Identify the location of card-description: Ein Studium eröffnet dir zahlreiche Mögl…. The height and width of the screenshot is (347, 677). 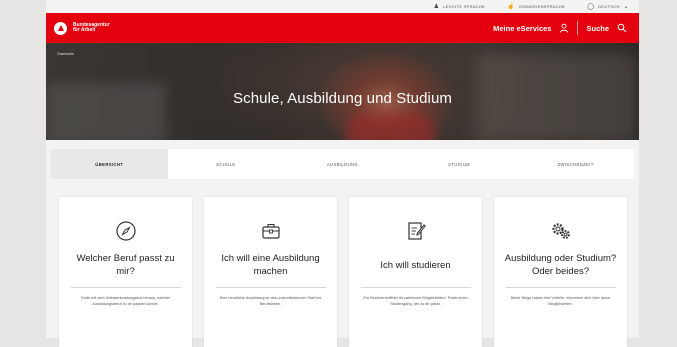
(415, 301).